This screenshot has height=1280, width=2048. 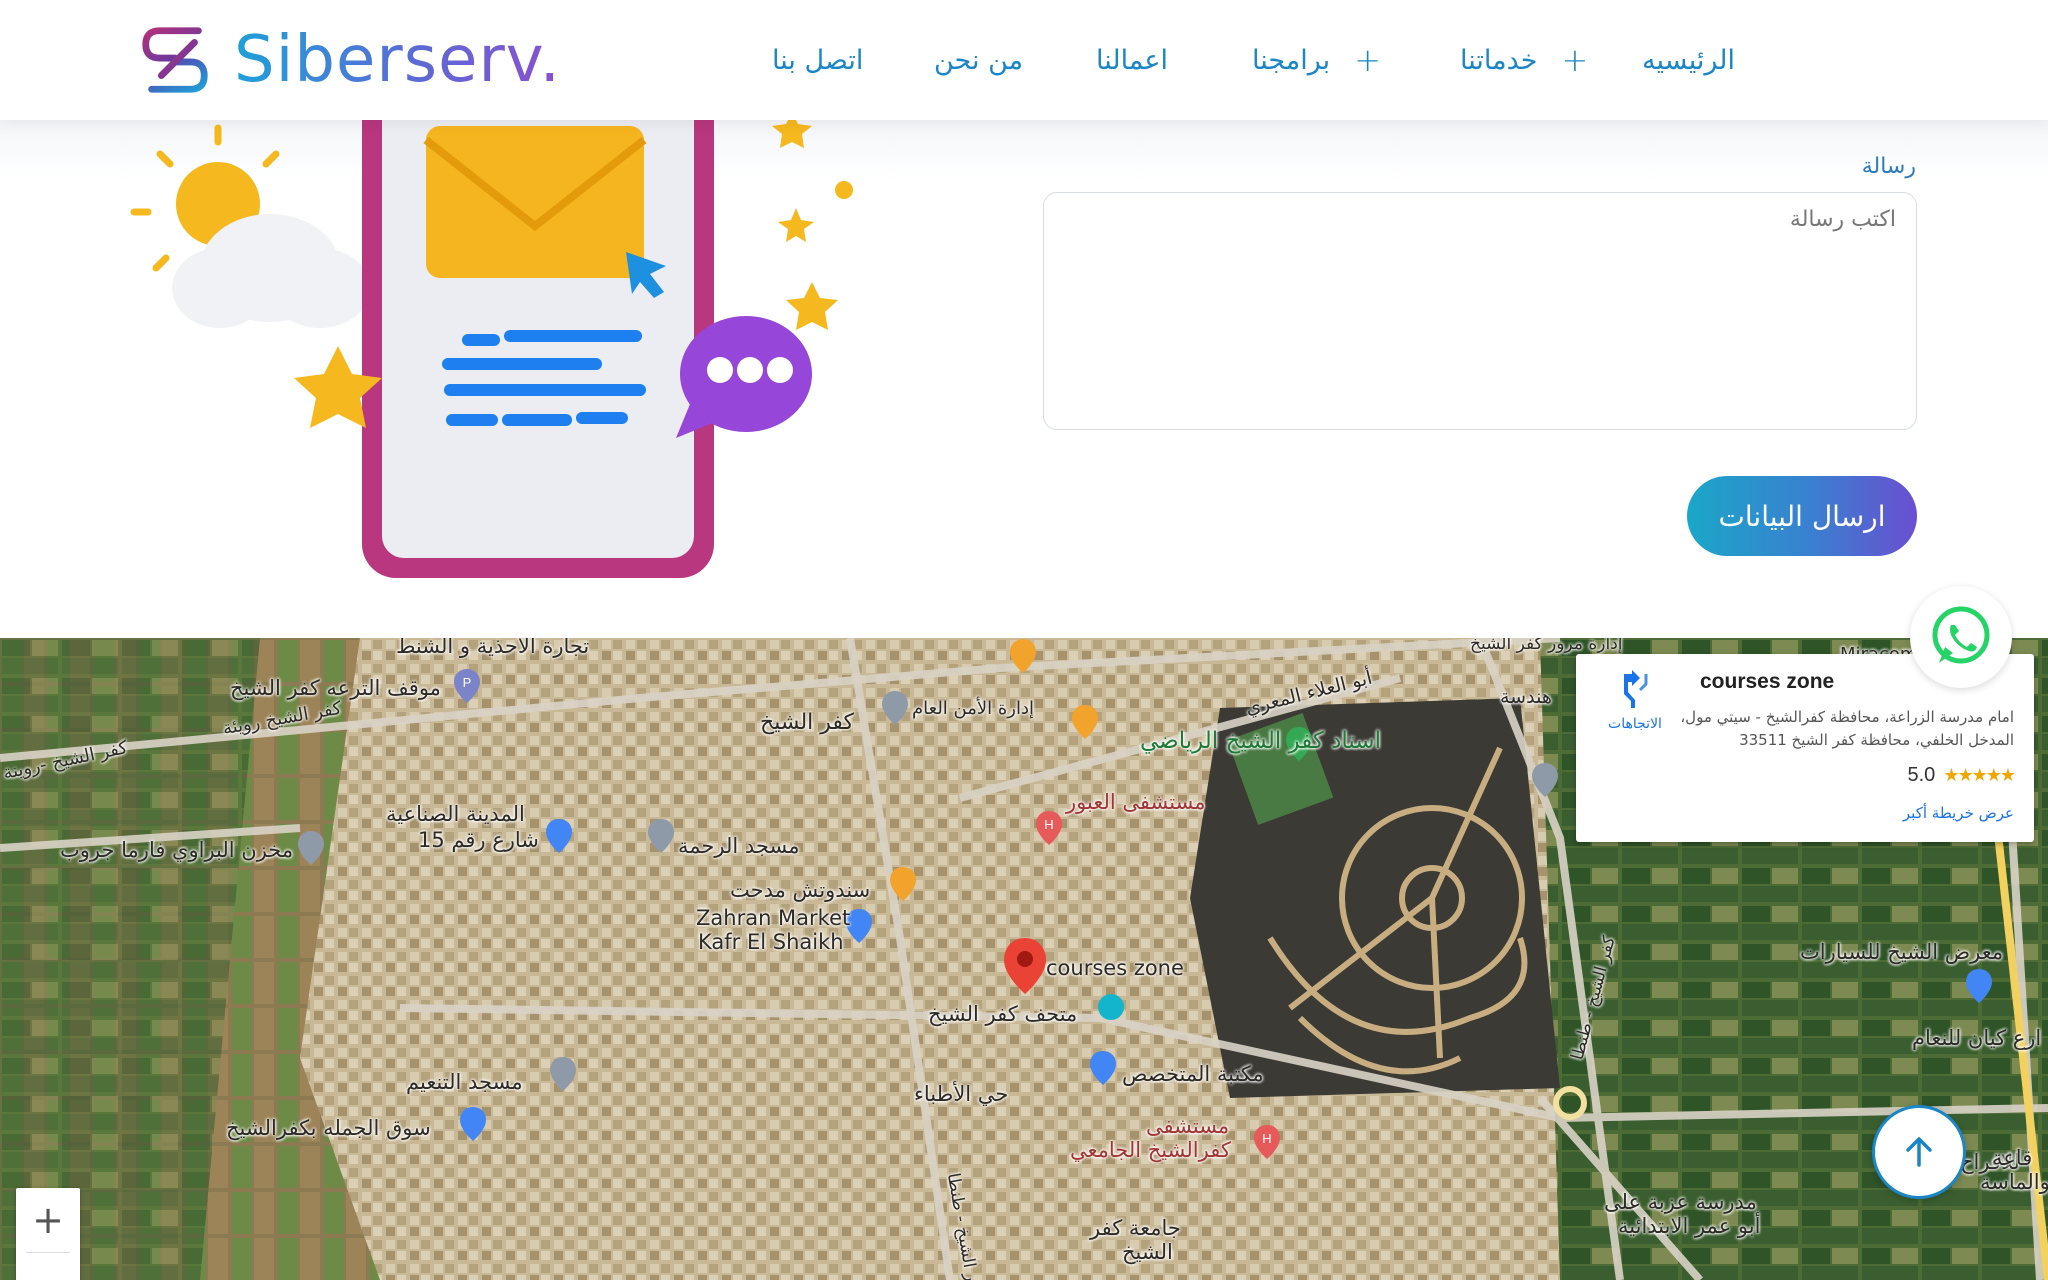 I want to click on map-label: شارع رقم 15, so click(x=478, y=840).